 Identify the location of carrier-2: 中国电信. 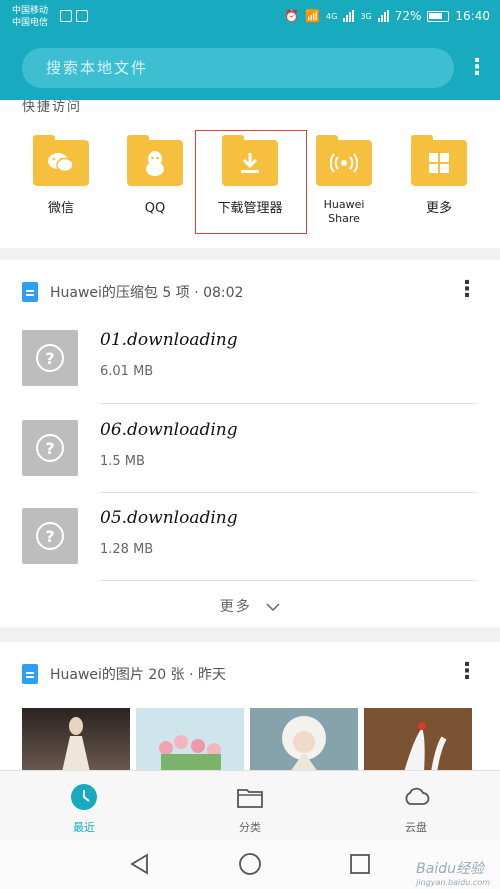
(30, 23).